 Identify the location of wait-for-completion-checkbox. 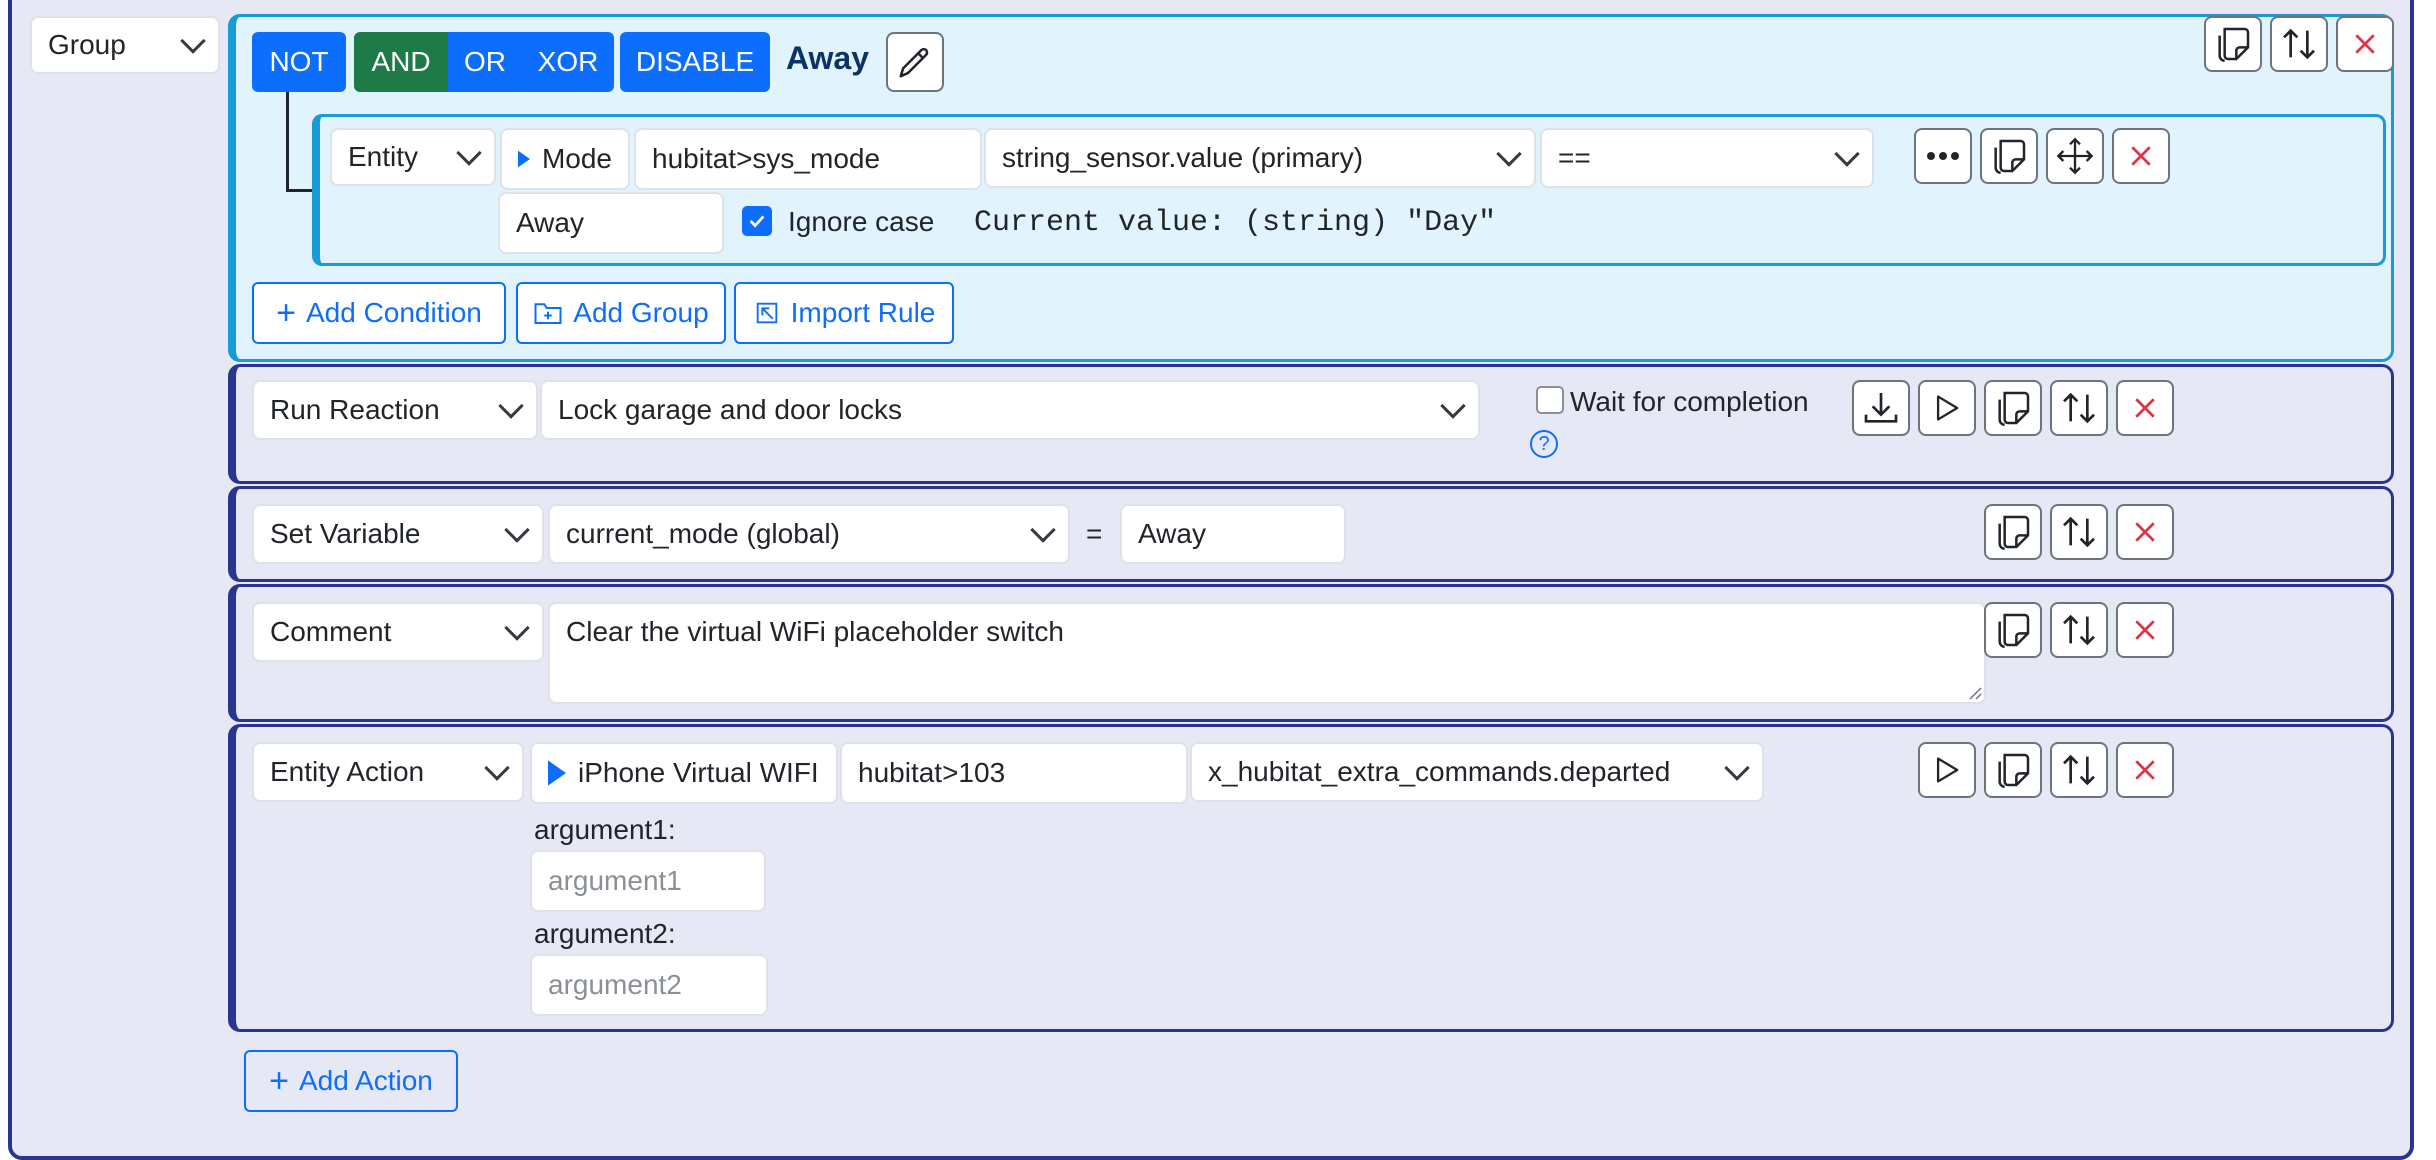
(1550, 400).